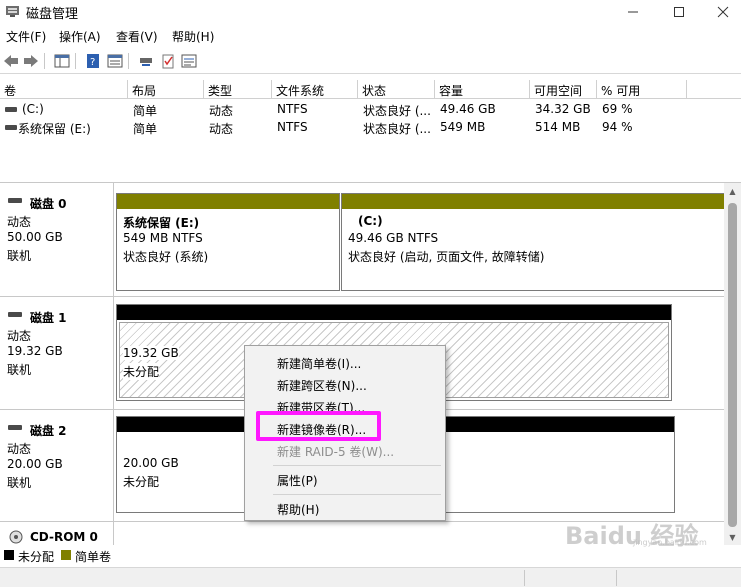 This screenshot has width=741, height=587. I want to click on menu-action: 操作(A), so click(80, 36).